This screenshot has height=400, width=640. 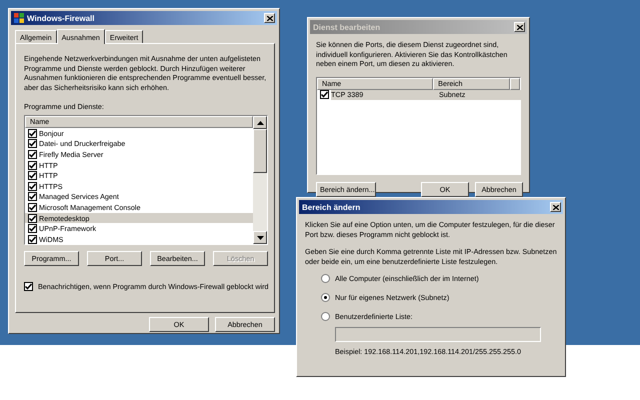 I want to click on scroll-up-button, so click(x=260, y=122).